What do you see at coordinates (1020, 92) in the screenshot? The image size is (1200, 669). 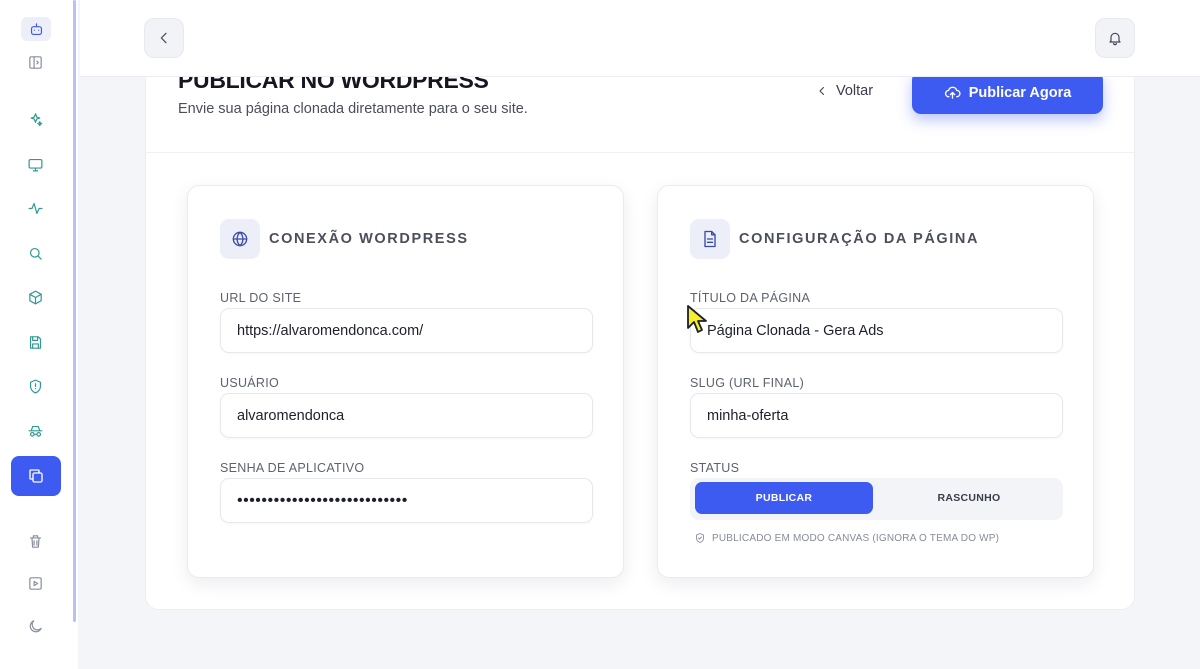 I see `publish-now-label: Publicar Agora` at bounding box center [1020, 92].